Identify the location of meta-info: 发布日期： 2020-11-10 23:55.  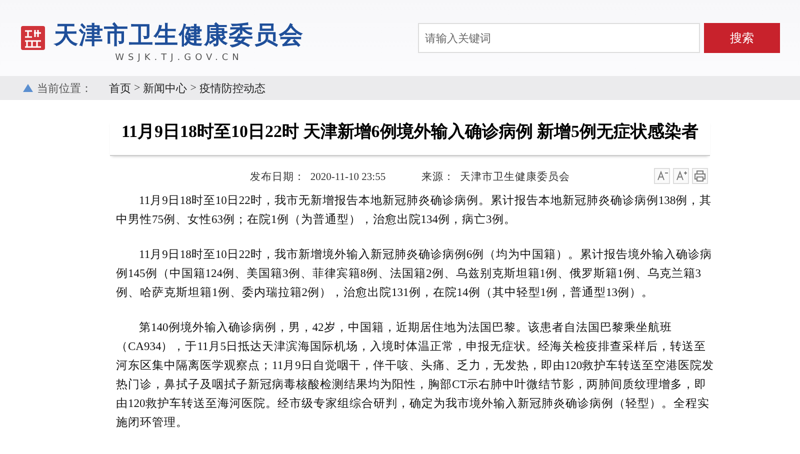
(318, 177).